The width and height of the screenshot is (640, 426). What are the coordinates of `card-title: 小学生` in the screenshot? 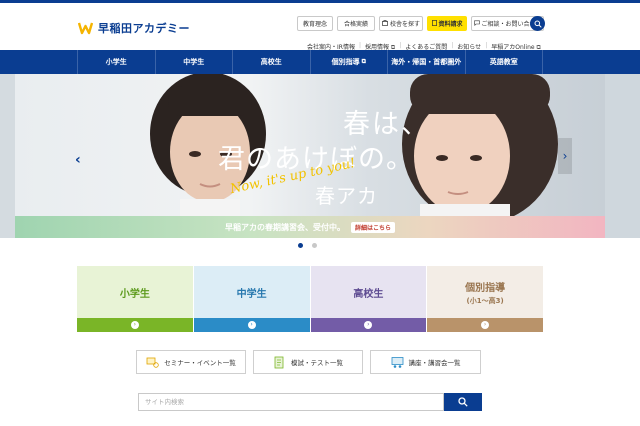 It's located at (134, 294).